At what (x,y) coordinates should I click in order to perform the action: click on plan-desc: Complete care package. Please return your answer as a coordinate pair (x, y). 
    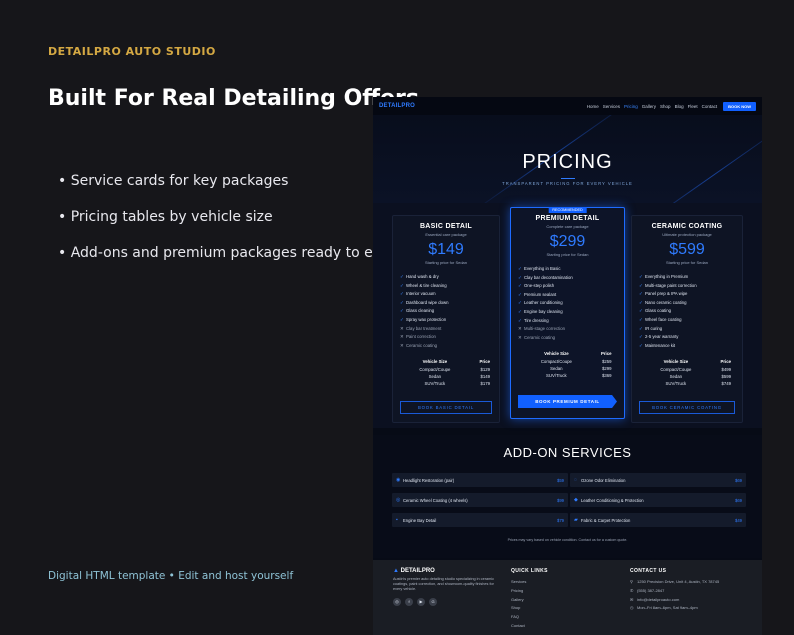
    Looking at the image, I should click on (567, 226).